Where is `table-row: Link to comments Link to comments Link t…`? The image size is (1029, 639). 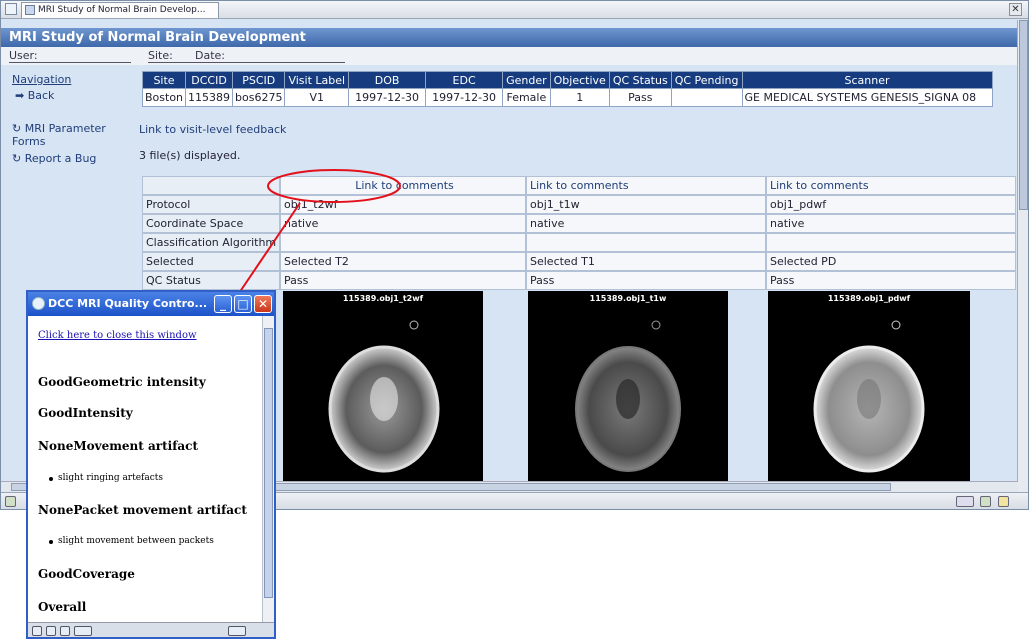 table-row: Link to comments Link to comments Link t… is located at coordinates (579, 185).